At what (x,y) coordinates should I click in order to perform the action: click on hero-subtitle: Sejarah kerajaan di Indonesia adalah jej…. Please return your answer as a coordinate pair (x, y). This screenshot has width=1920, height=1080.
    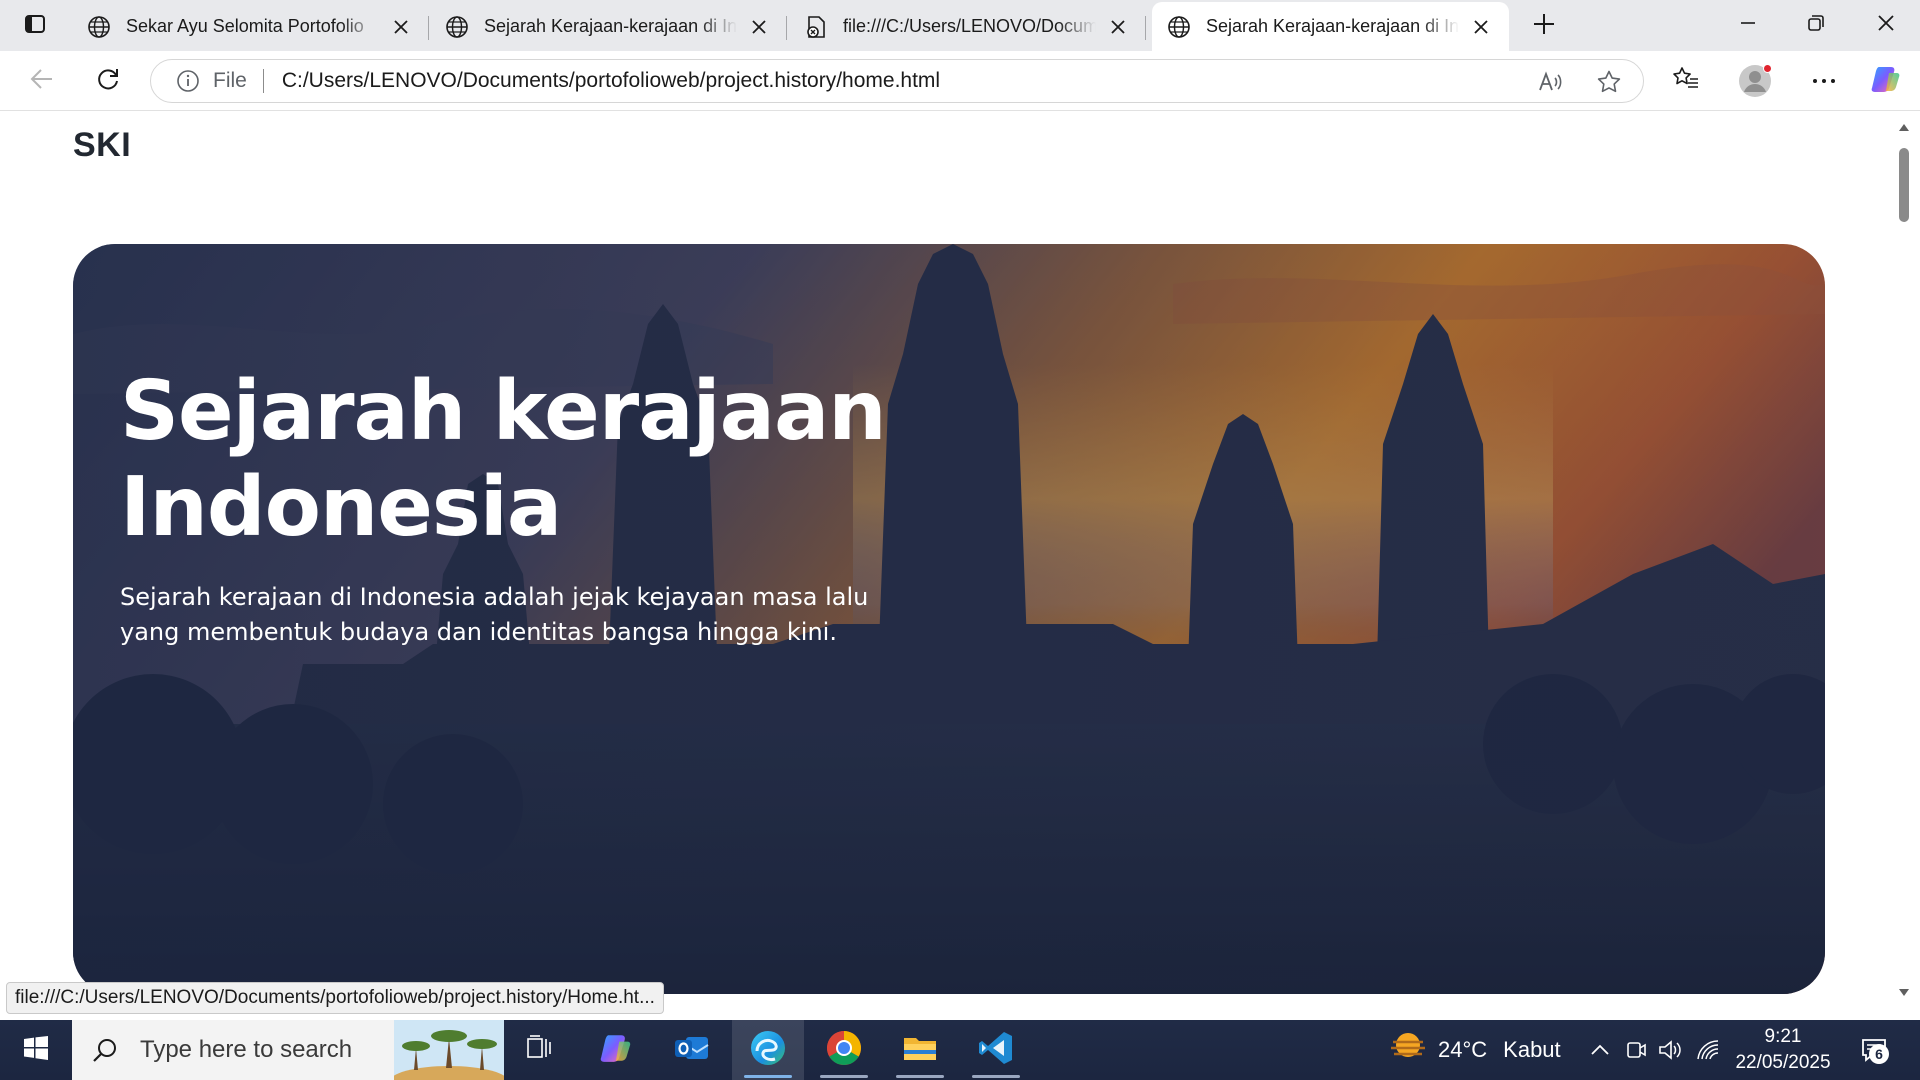
    Looking at the image, I should click on (494, 614).